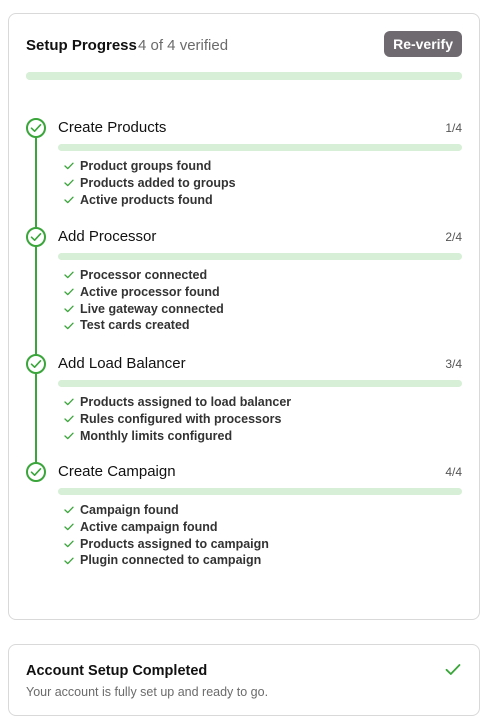  Describe the element at coordinates (117, 471) in the screenshot. I see `step-title: Create Campaign` at that location.